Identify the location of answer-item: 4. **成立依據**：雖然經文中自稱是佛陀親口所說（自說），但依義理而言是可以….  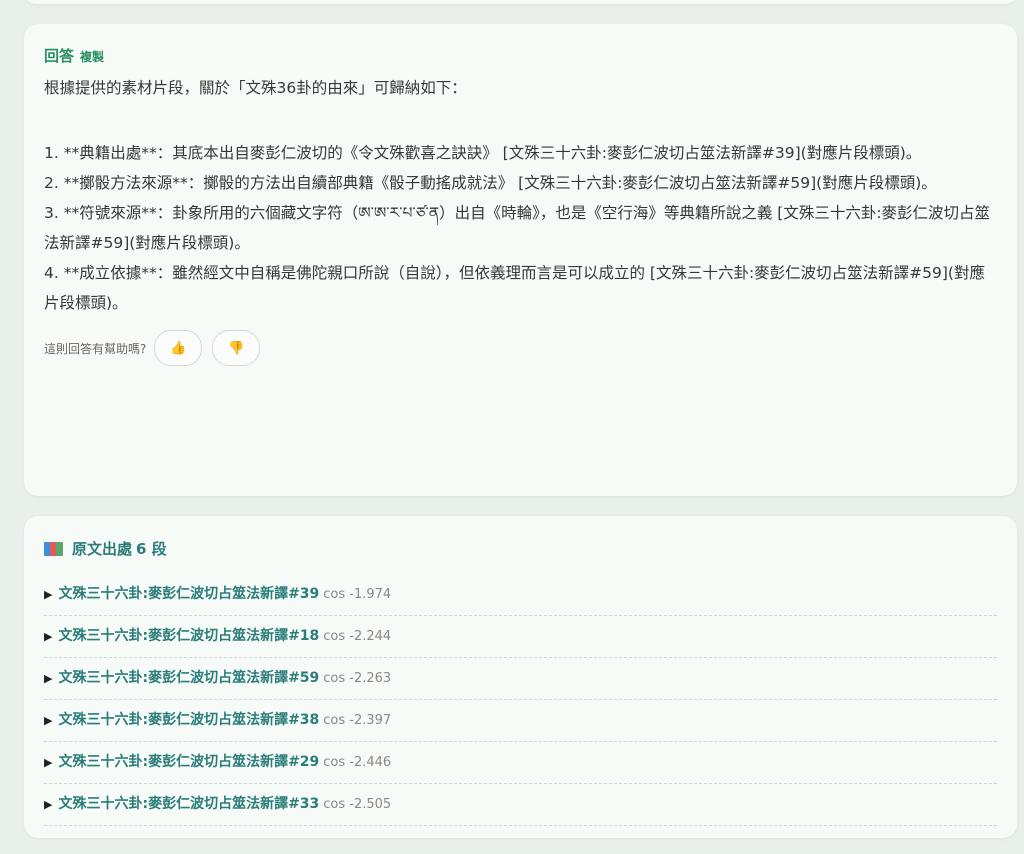
(514, 288).